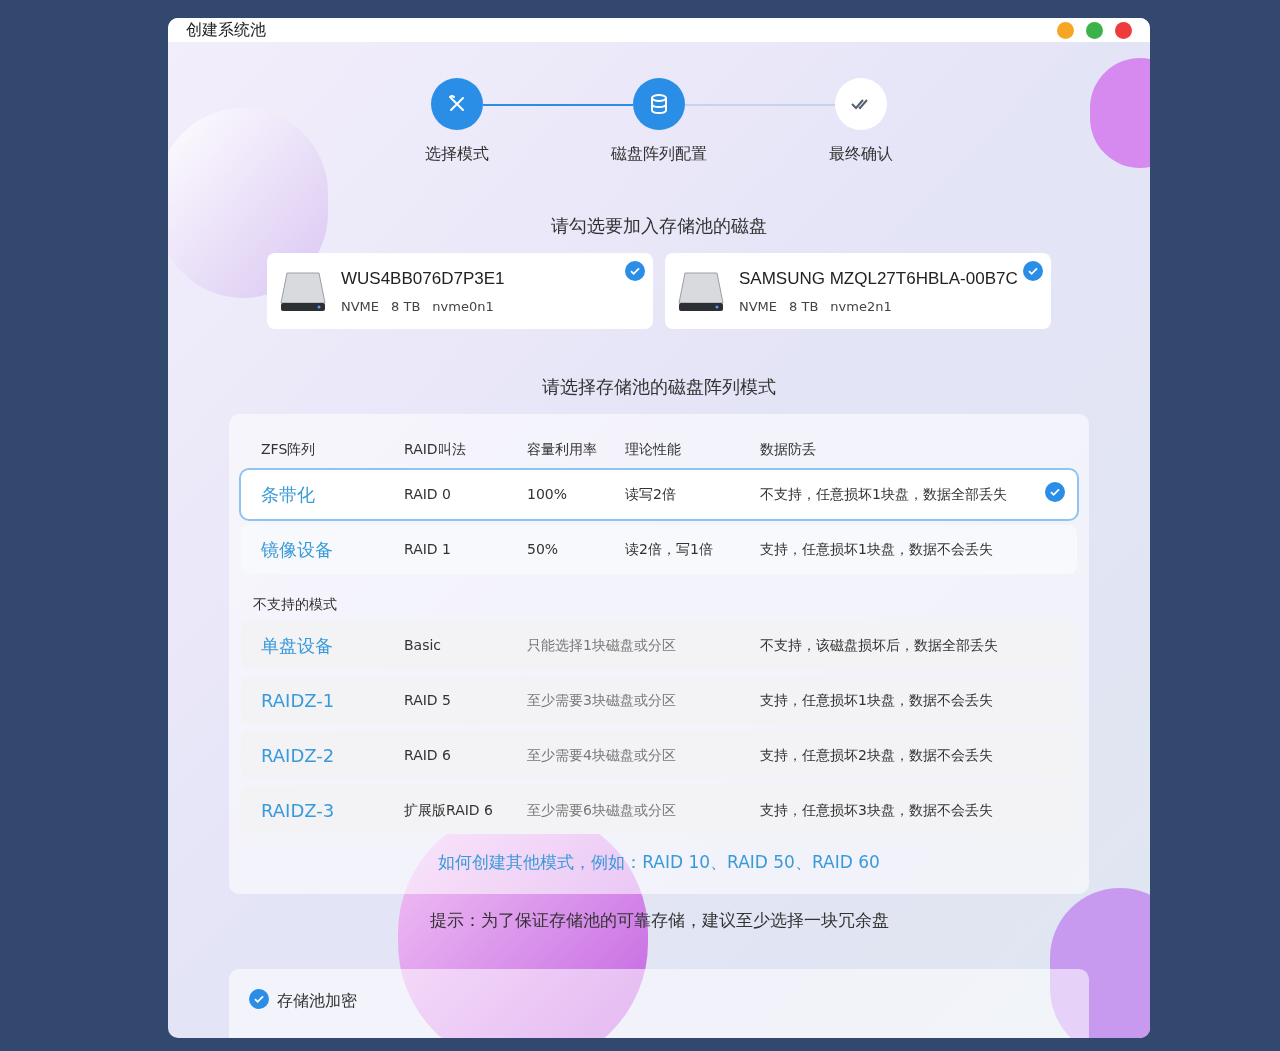 This screenshot has height=1051, width=1280. I want to click on mode-row: 镜像设备 RAID 1 50% 读2倍，写1倍 支持，任意损坏1块盘，数据不会丢失, so click(659, 549).